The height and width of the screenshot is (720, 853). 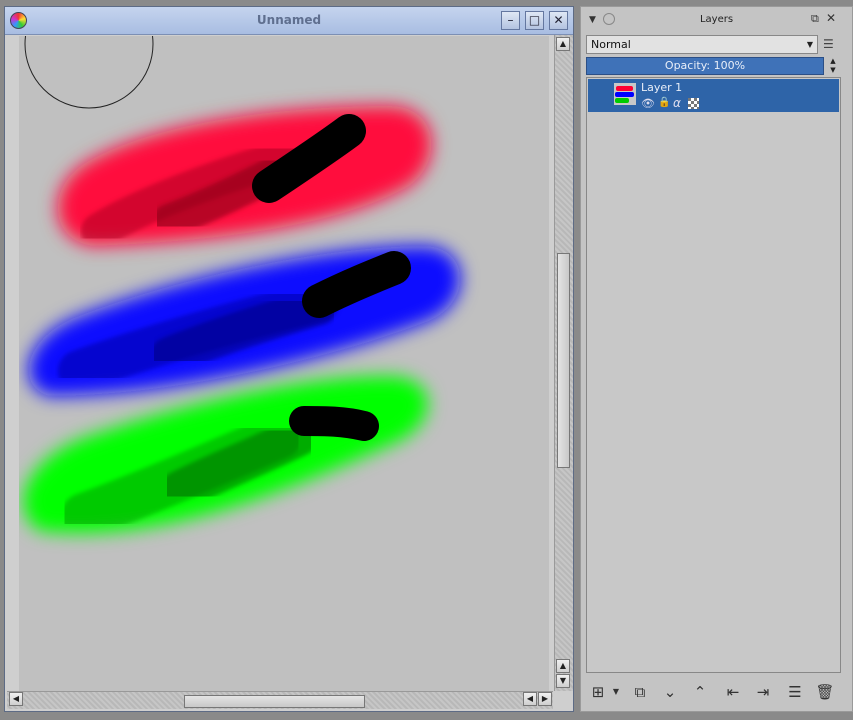 What do you see at coordinates (733, 692) in the screenshot?
I see `move-layer-out-icon: ⇤` at bounding box center [733, 692].